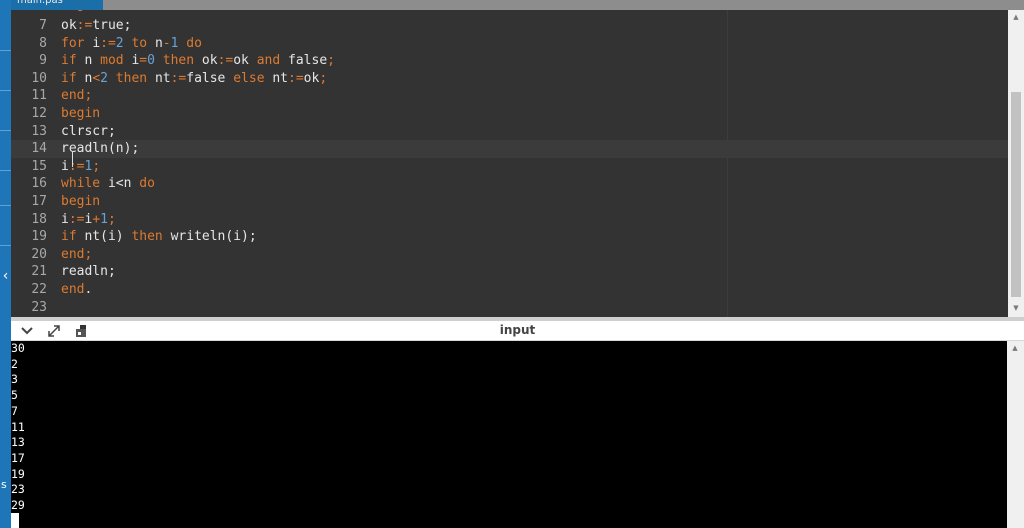 This screenshot has width=1024, height=528. Describe the element at coordinates (39, 184) in the screenshot. I see `line-number: 16` at that location.